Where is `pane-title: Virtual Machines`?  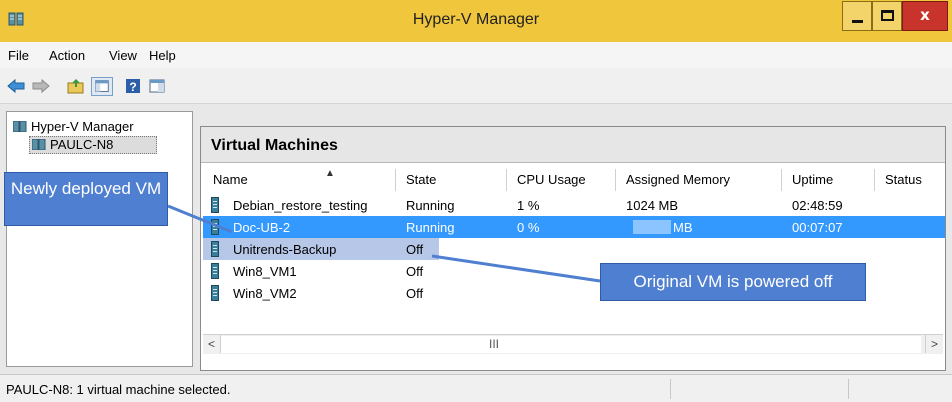 pane-title: Virtual Machines is located at coordinates (274, 145).